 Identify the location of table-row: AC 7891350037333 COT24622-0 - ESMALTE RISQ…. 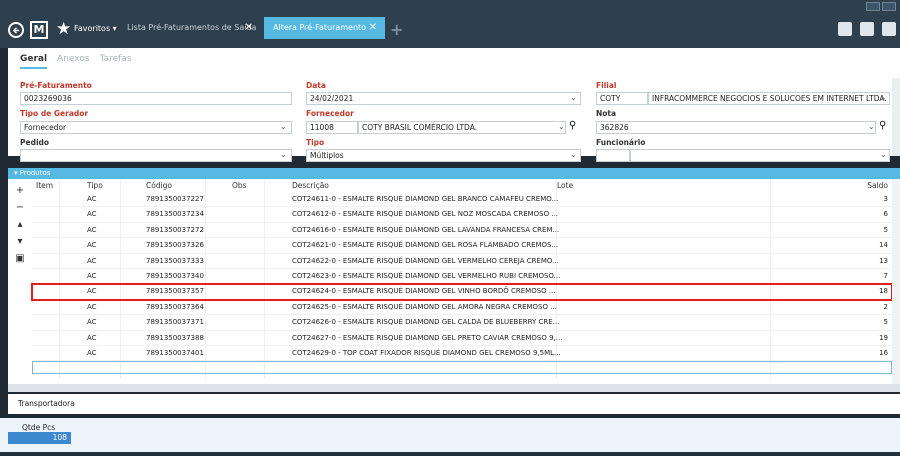
(462, 261).